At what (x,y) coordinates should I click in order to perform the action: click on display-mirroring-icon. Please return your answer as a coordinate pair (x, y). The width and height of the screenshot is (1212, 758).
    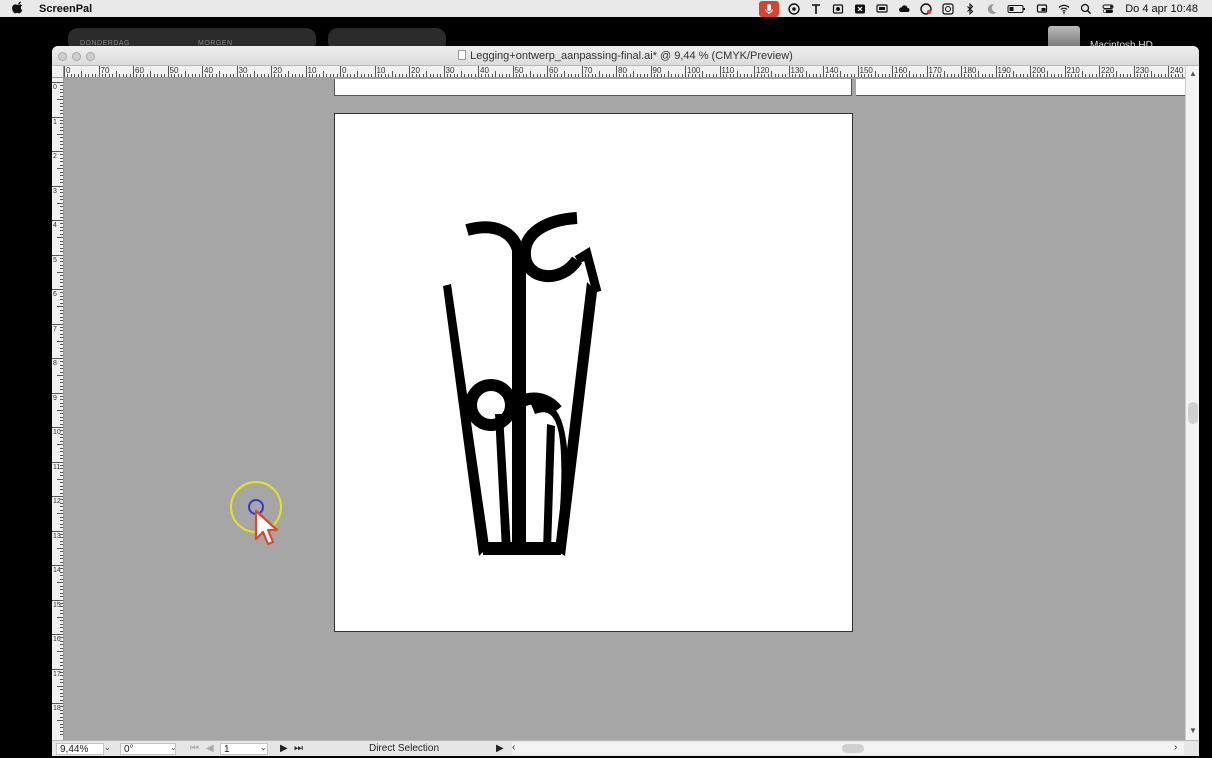
    Looking at the image, I should click on (882, 8).